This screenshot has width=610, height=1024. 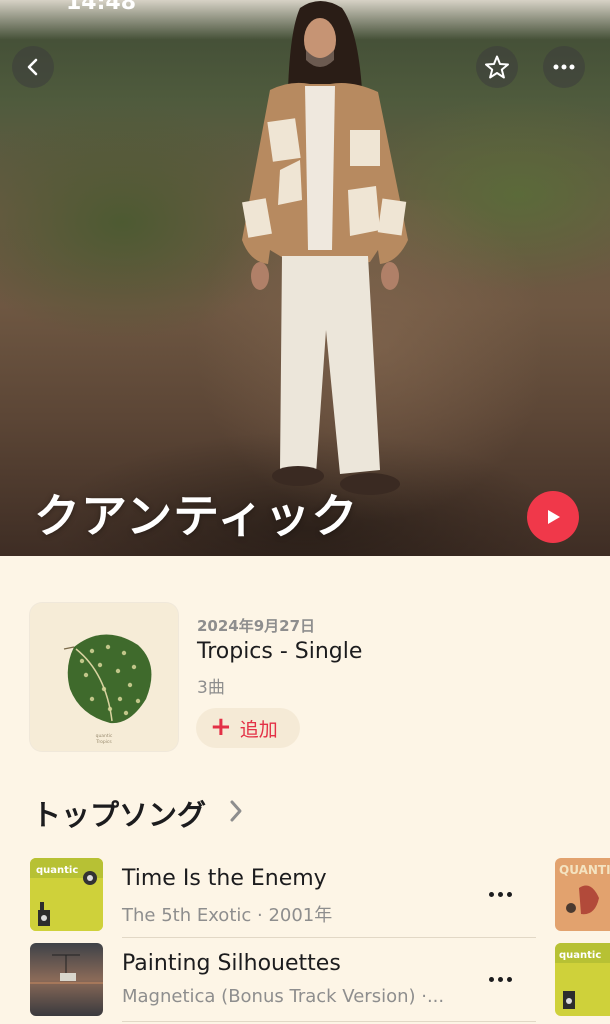 I want to click on album-art-magnetica, so click(x=66, y=979).